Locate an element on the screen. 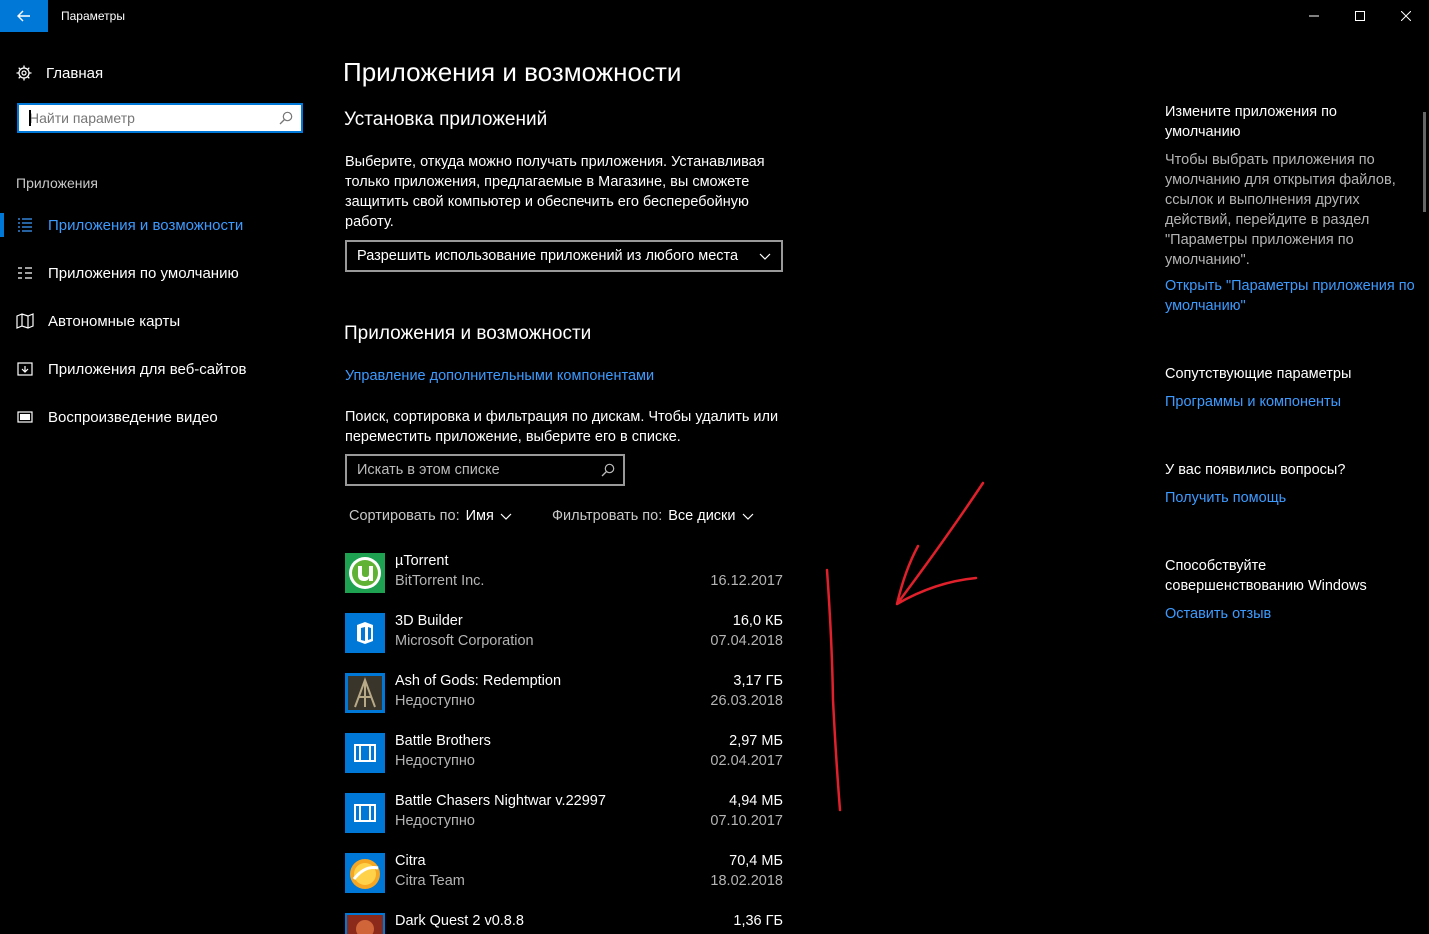 The image size is (1429, 934). minimize-icon is located at coordinates (1314, 16).